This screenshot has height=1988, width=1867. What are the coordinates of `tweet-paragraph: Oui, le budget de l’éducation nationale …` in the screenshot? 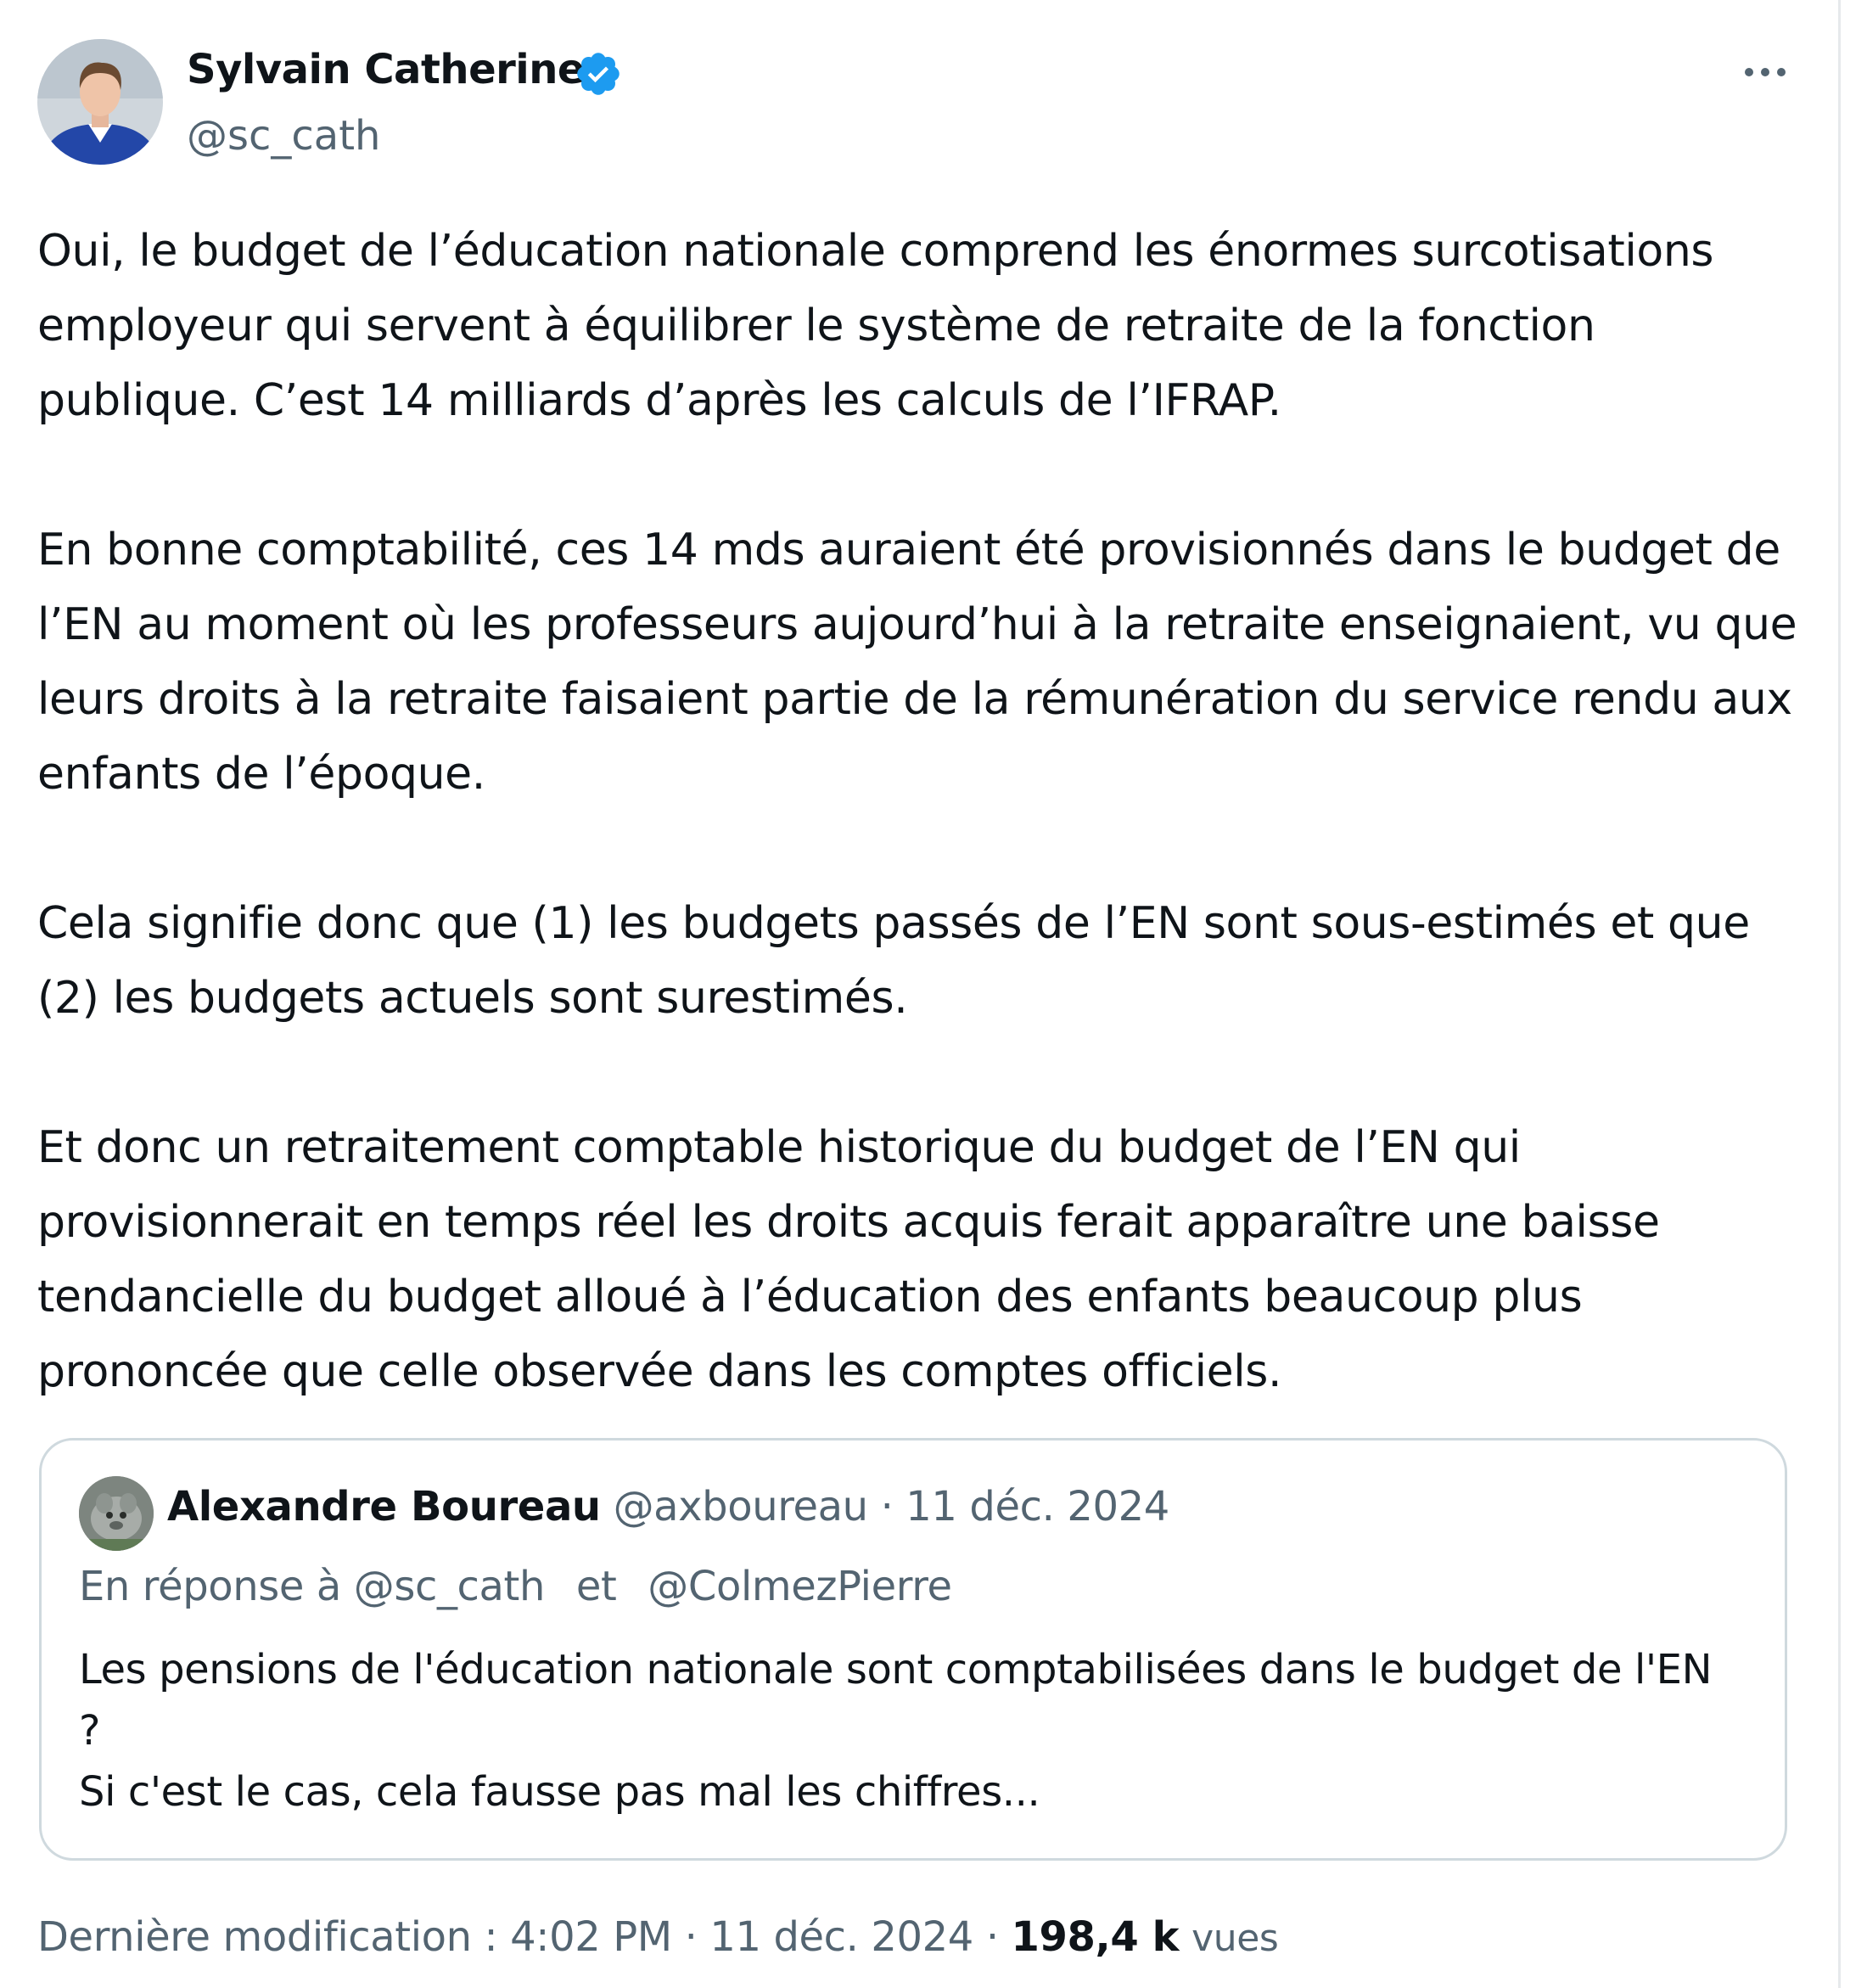 It's located at (876, 326).